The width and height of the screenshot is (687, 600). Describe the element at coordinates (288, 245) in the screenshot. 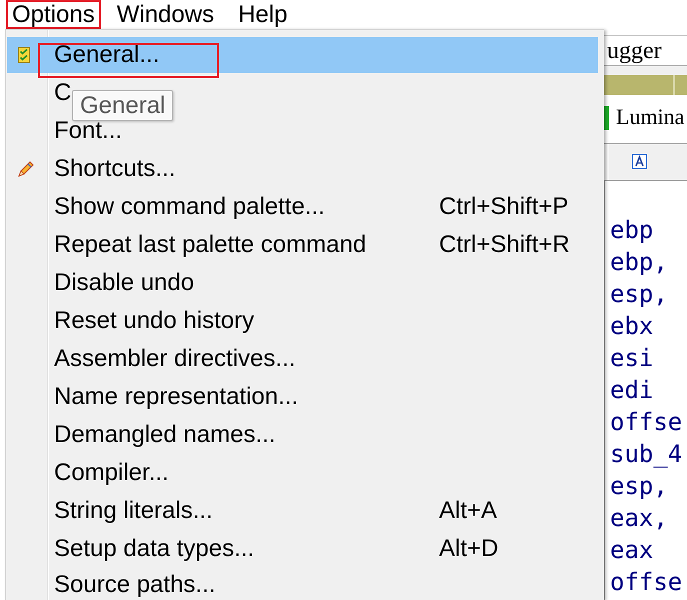

I see `menu-item: Repeat last palette command Ctrl+Shift+R` at that location.